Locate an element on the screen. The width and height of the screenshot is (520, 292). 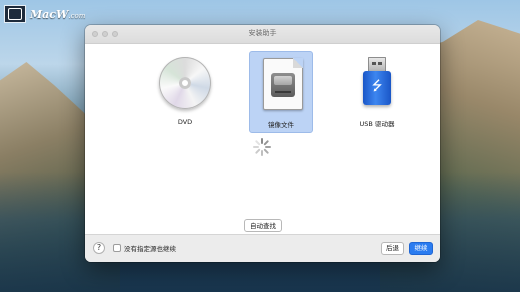
disk-image-file-icon is located at coordinates (283, 84).